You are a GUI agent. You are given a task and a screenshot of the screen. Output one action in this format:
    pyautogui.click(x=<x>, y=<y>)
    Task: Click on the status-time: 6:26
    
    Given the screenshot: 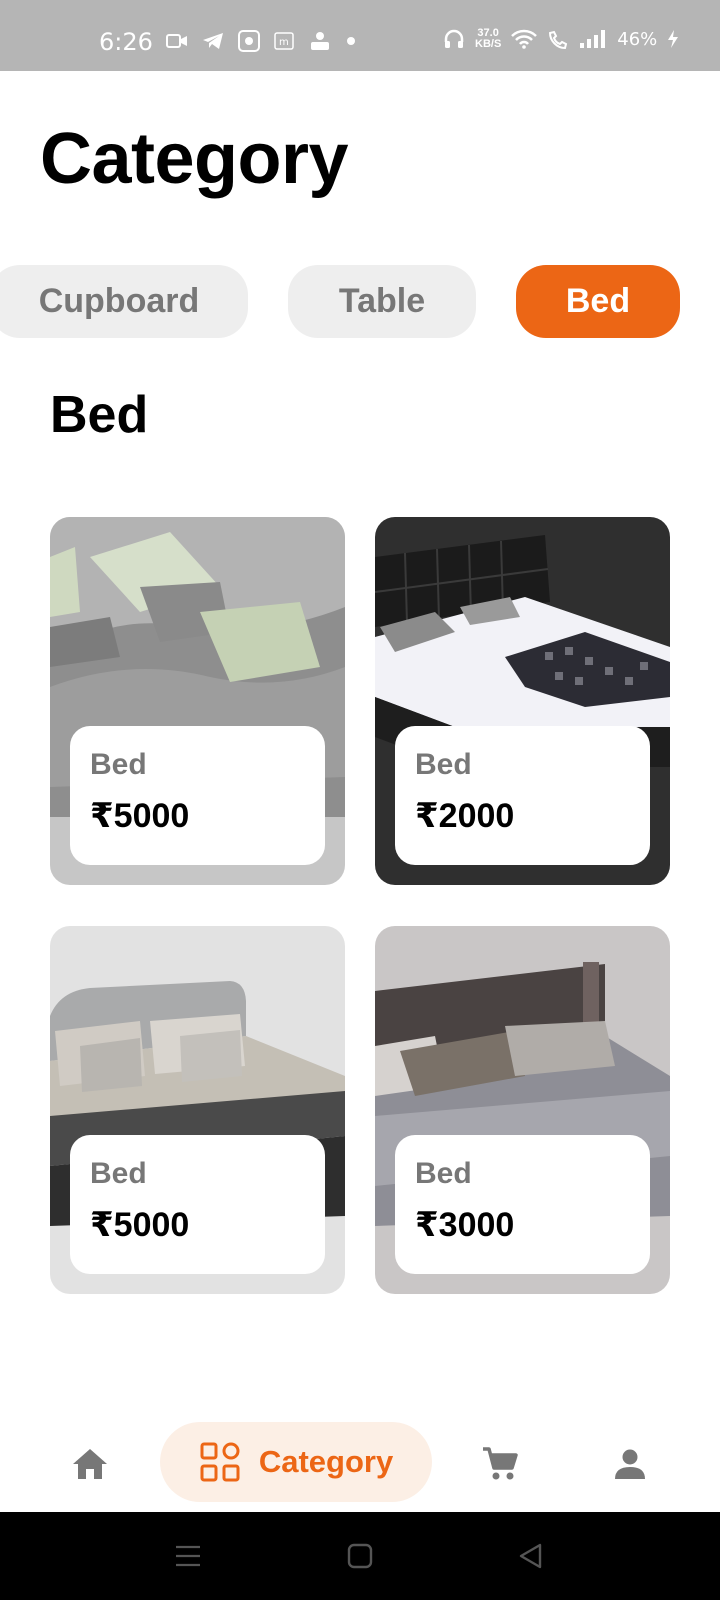 What is the action you would take?
    pyautogui.click(x=126, y=42)
    